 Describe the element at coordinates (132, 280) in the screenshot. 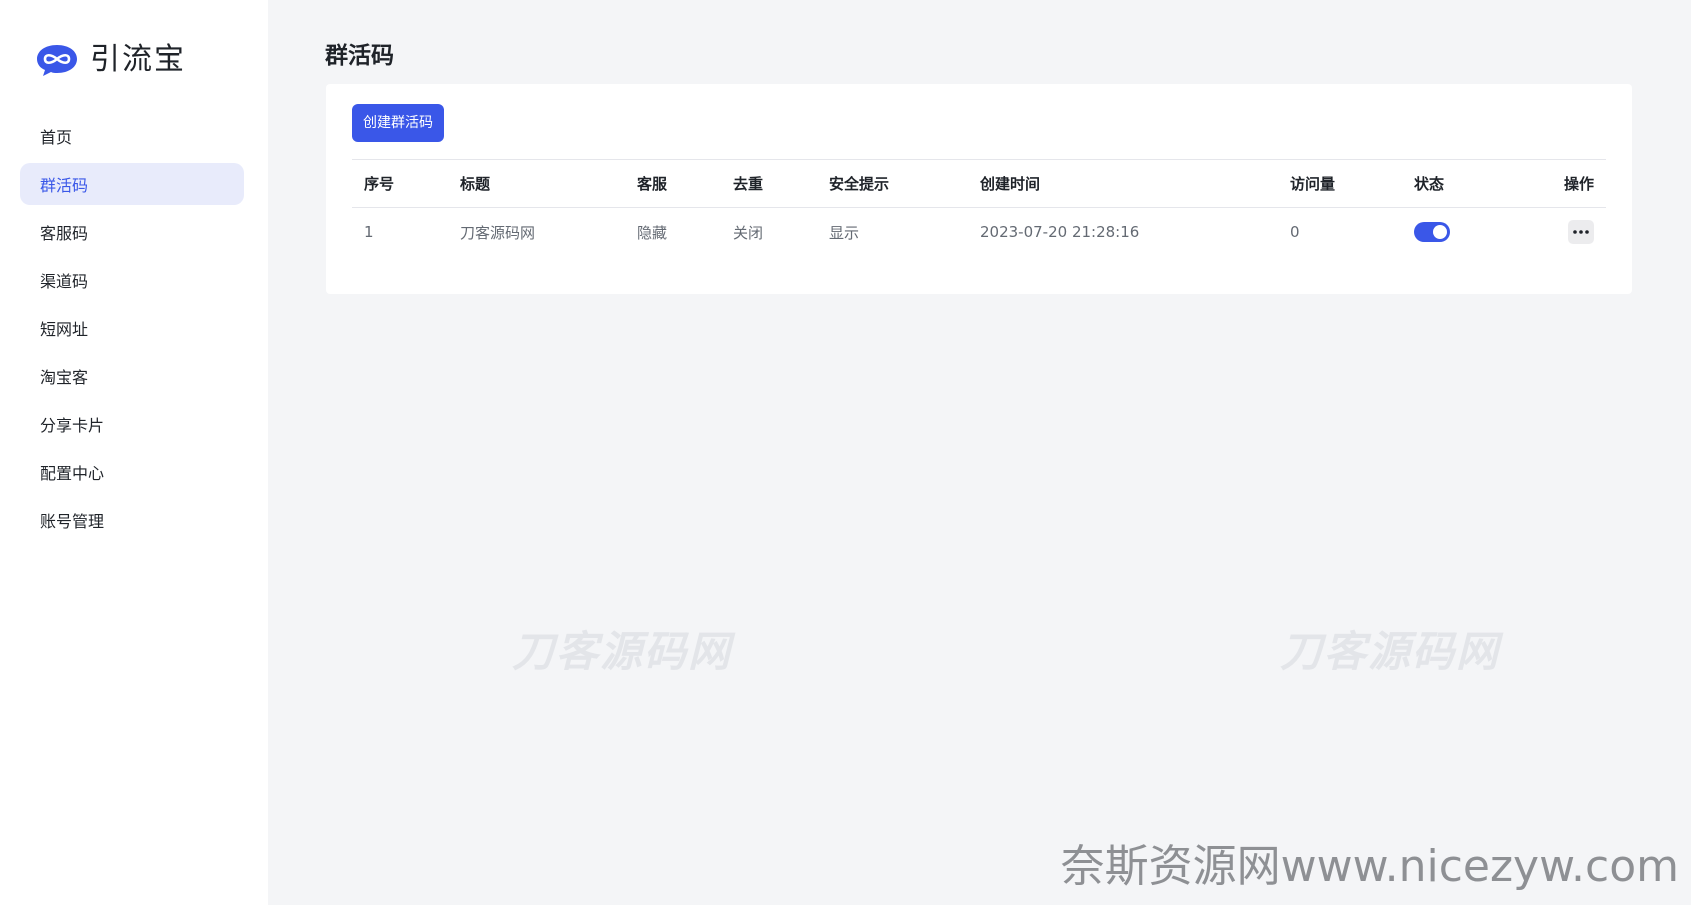

I see `sidebar-item-channel-code: 渠道码` at that location.